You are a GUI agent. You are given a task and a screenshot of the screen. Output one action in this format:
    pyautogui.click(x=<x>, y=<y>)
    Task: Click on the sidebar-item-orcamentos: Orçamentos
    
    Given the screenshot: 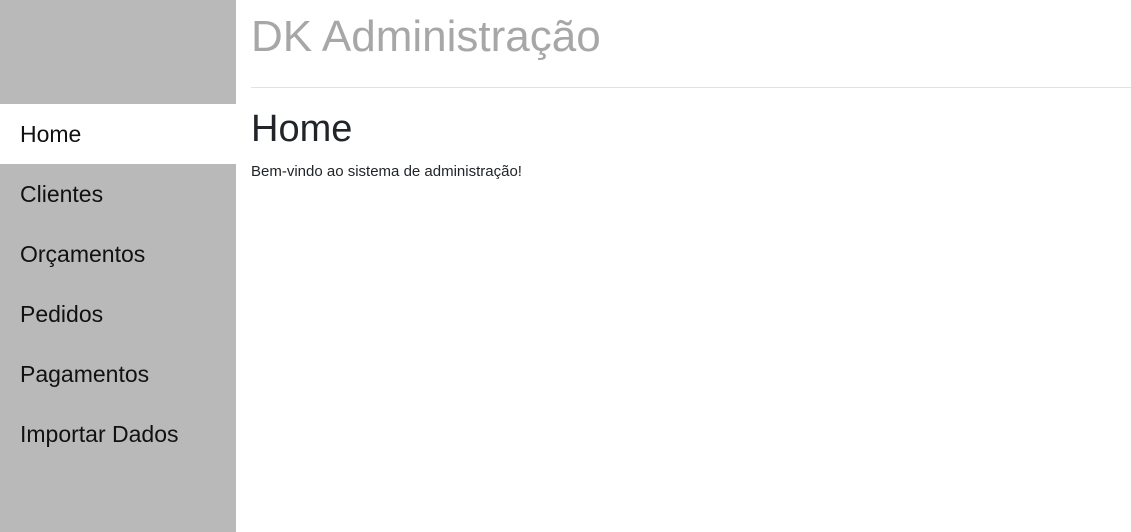 What is the action you would take?
    pyautogui.click(x=118, y=254)
    